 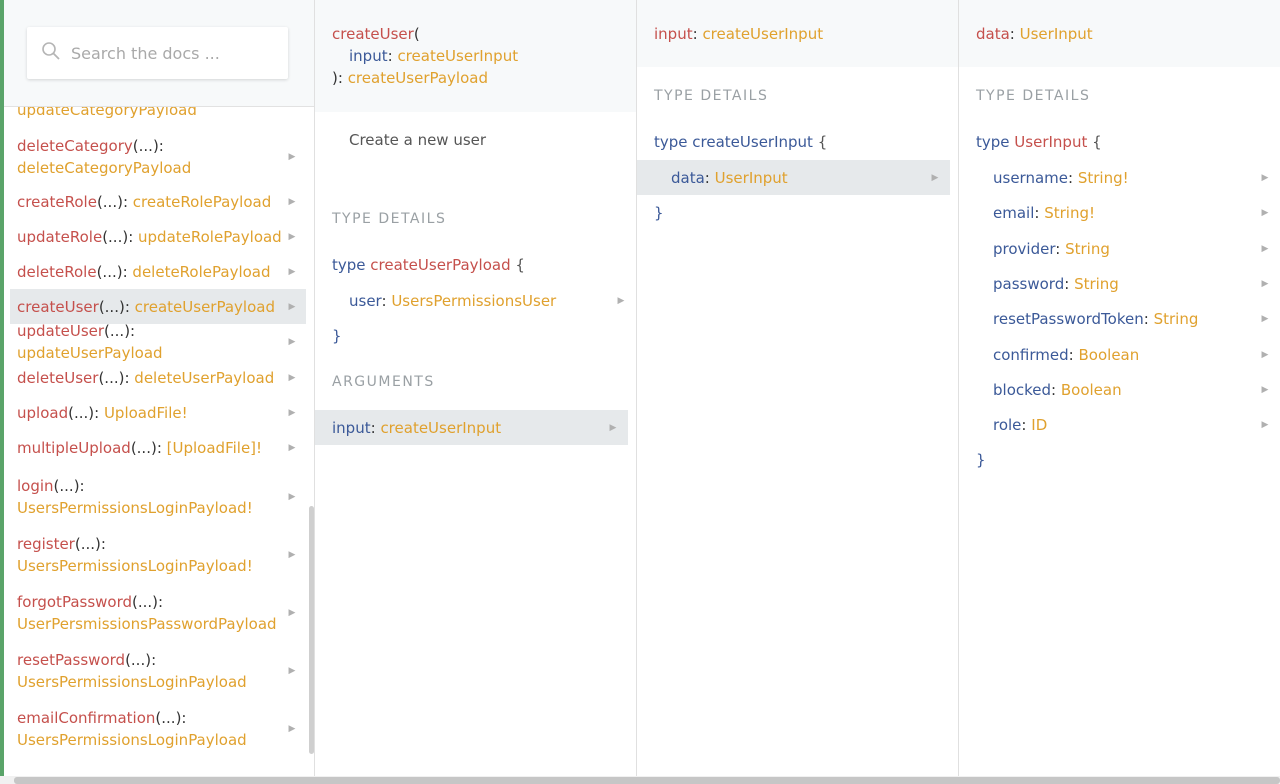 I want to click on type-field-row-selected: data: UserInput ▶, so click(x=793, y=177).